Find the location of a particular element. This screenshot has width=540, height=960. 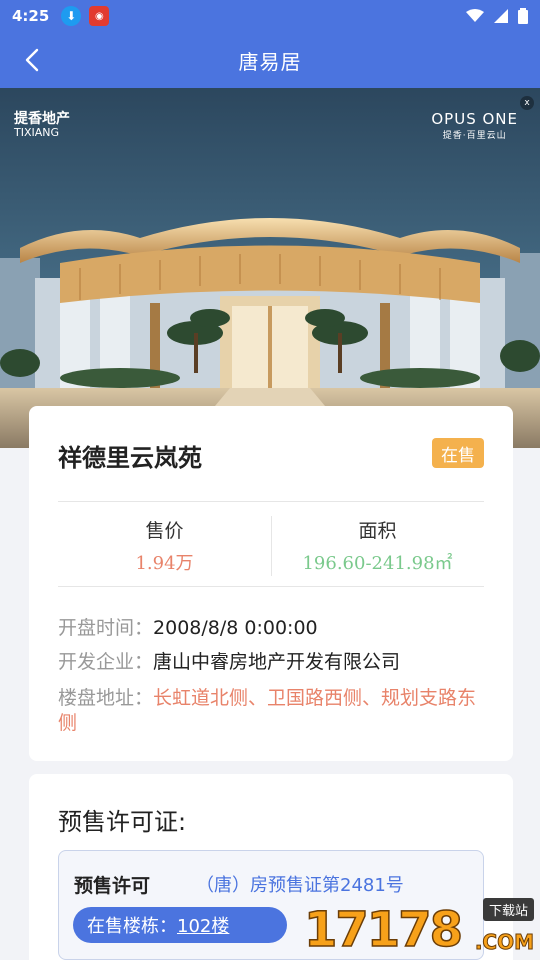

developer-value: 唐山中睿房地产开发有限公司 is located at coordinates (277, 662).